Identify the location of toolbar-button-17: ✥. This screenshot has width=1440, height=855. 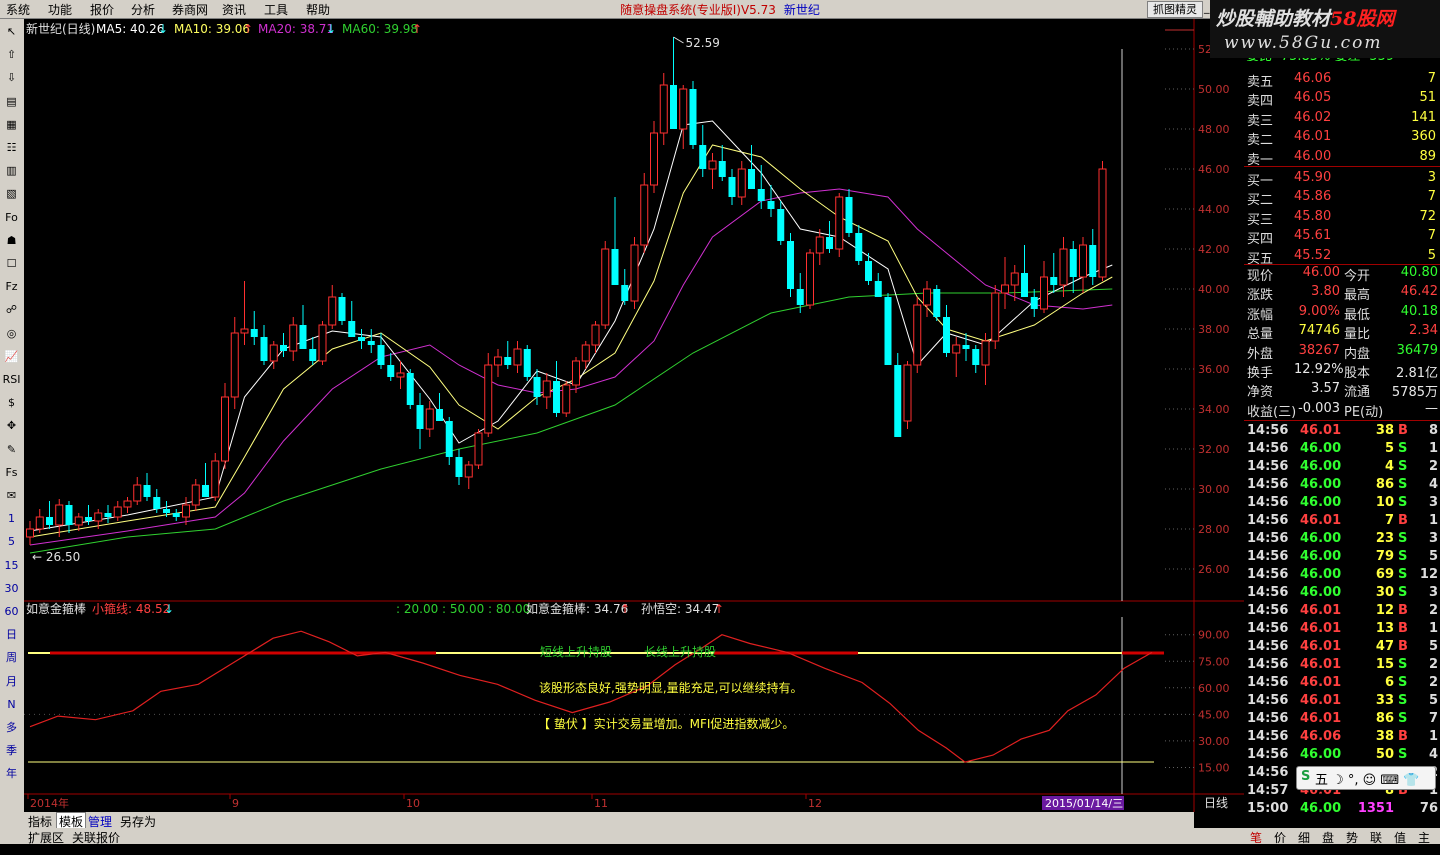
(11, 426).